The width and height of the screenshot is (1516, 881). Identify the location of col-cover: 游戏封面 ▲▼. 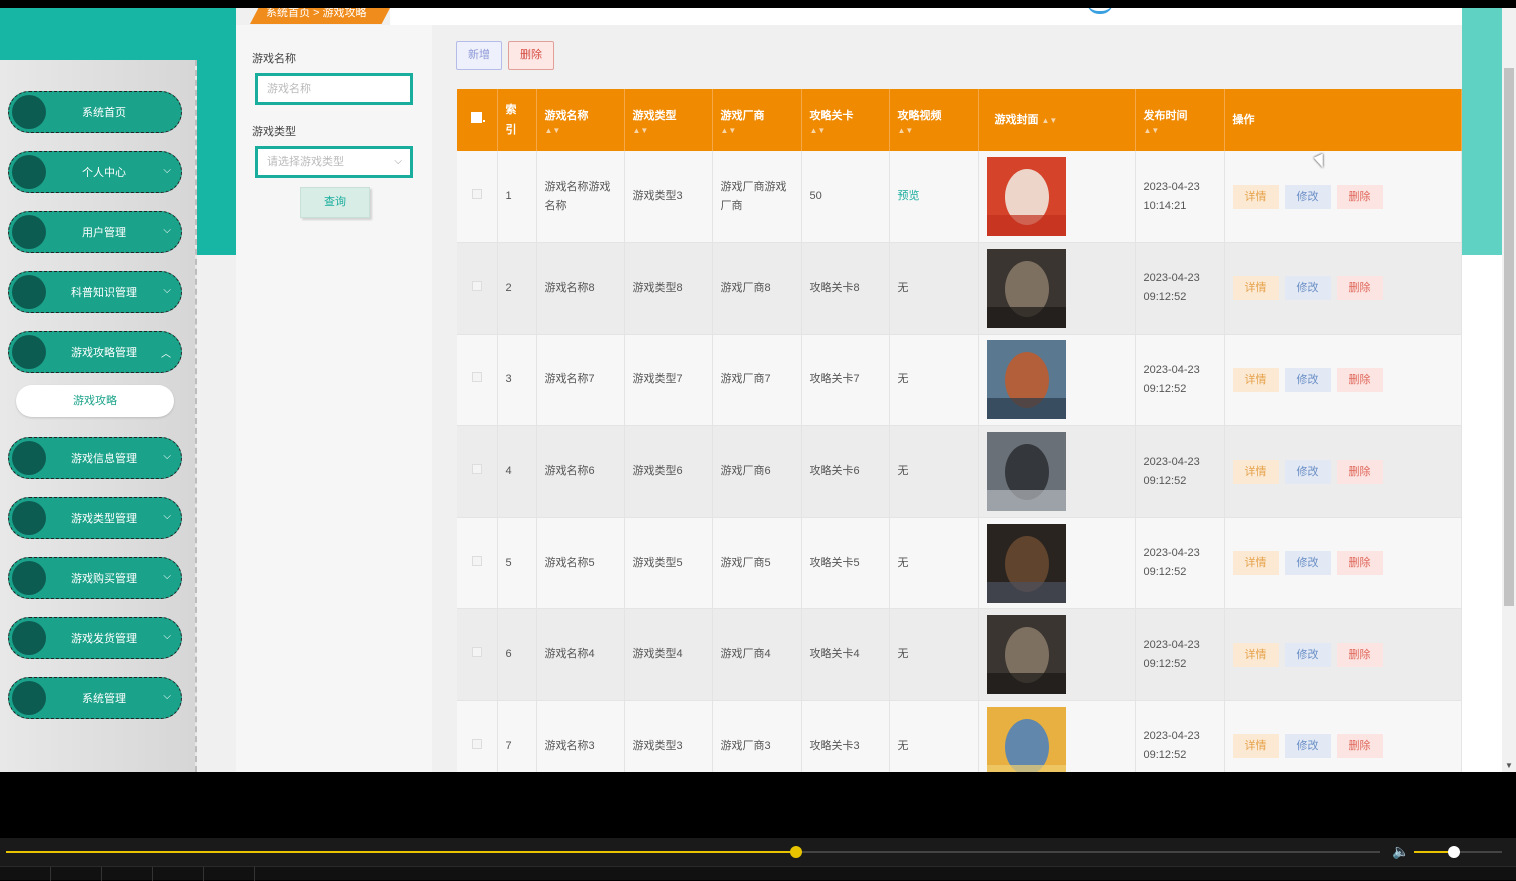
(1057, 120).